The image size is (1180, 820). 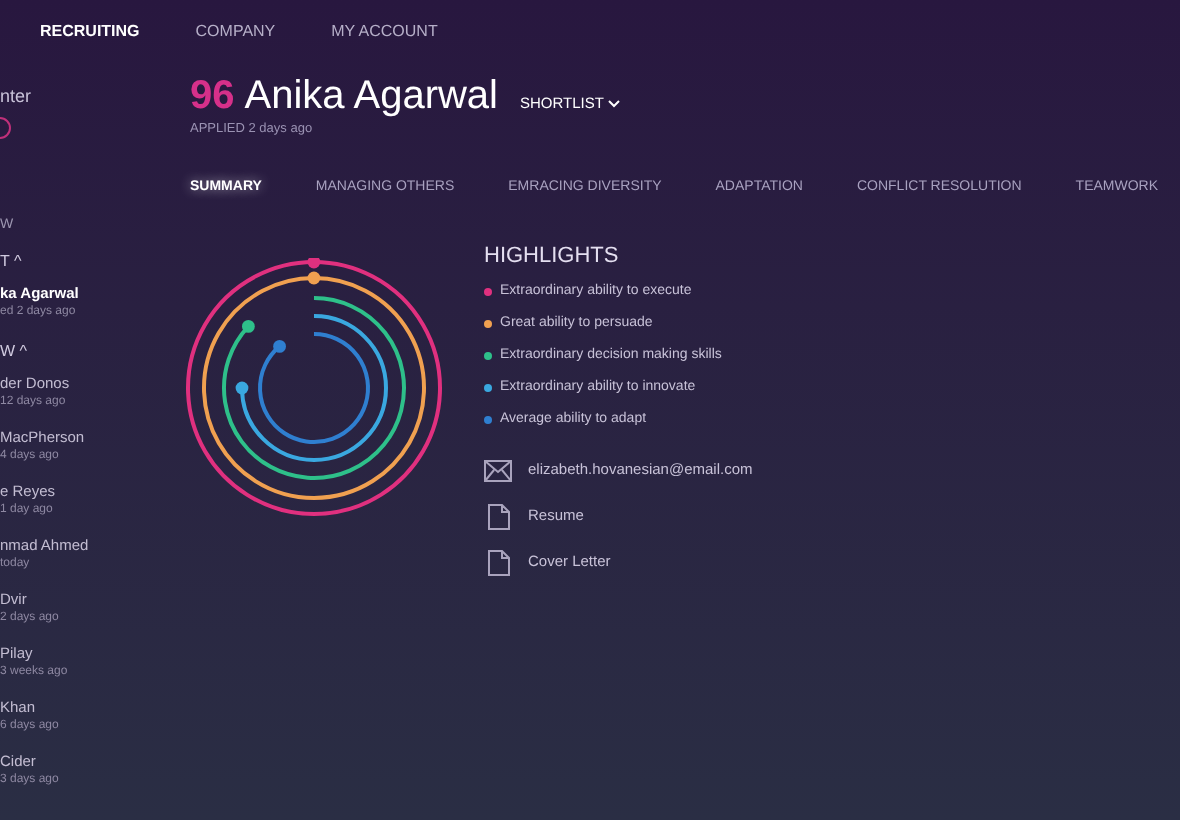 I want to click on candidate-name: Anika Agarwal, so click(x=371, y=96).